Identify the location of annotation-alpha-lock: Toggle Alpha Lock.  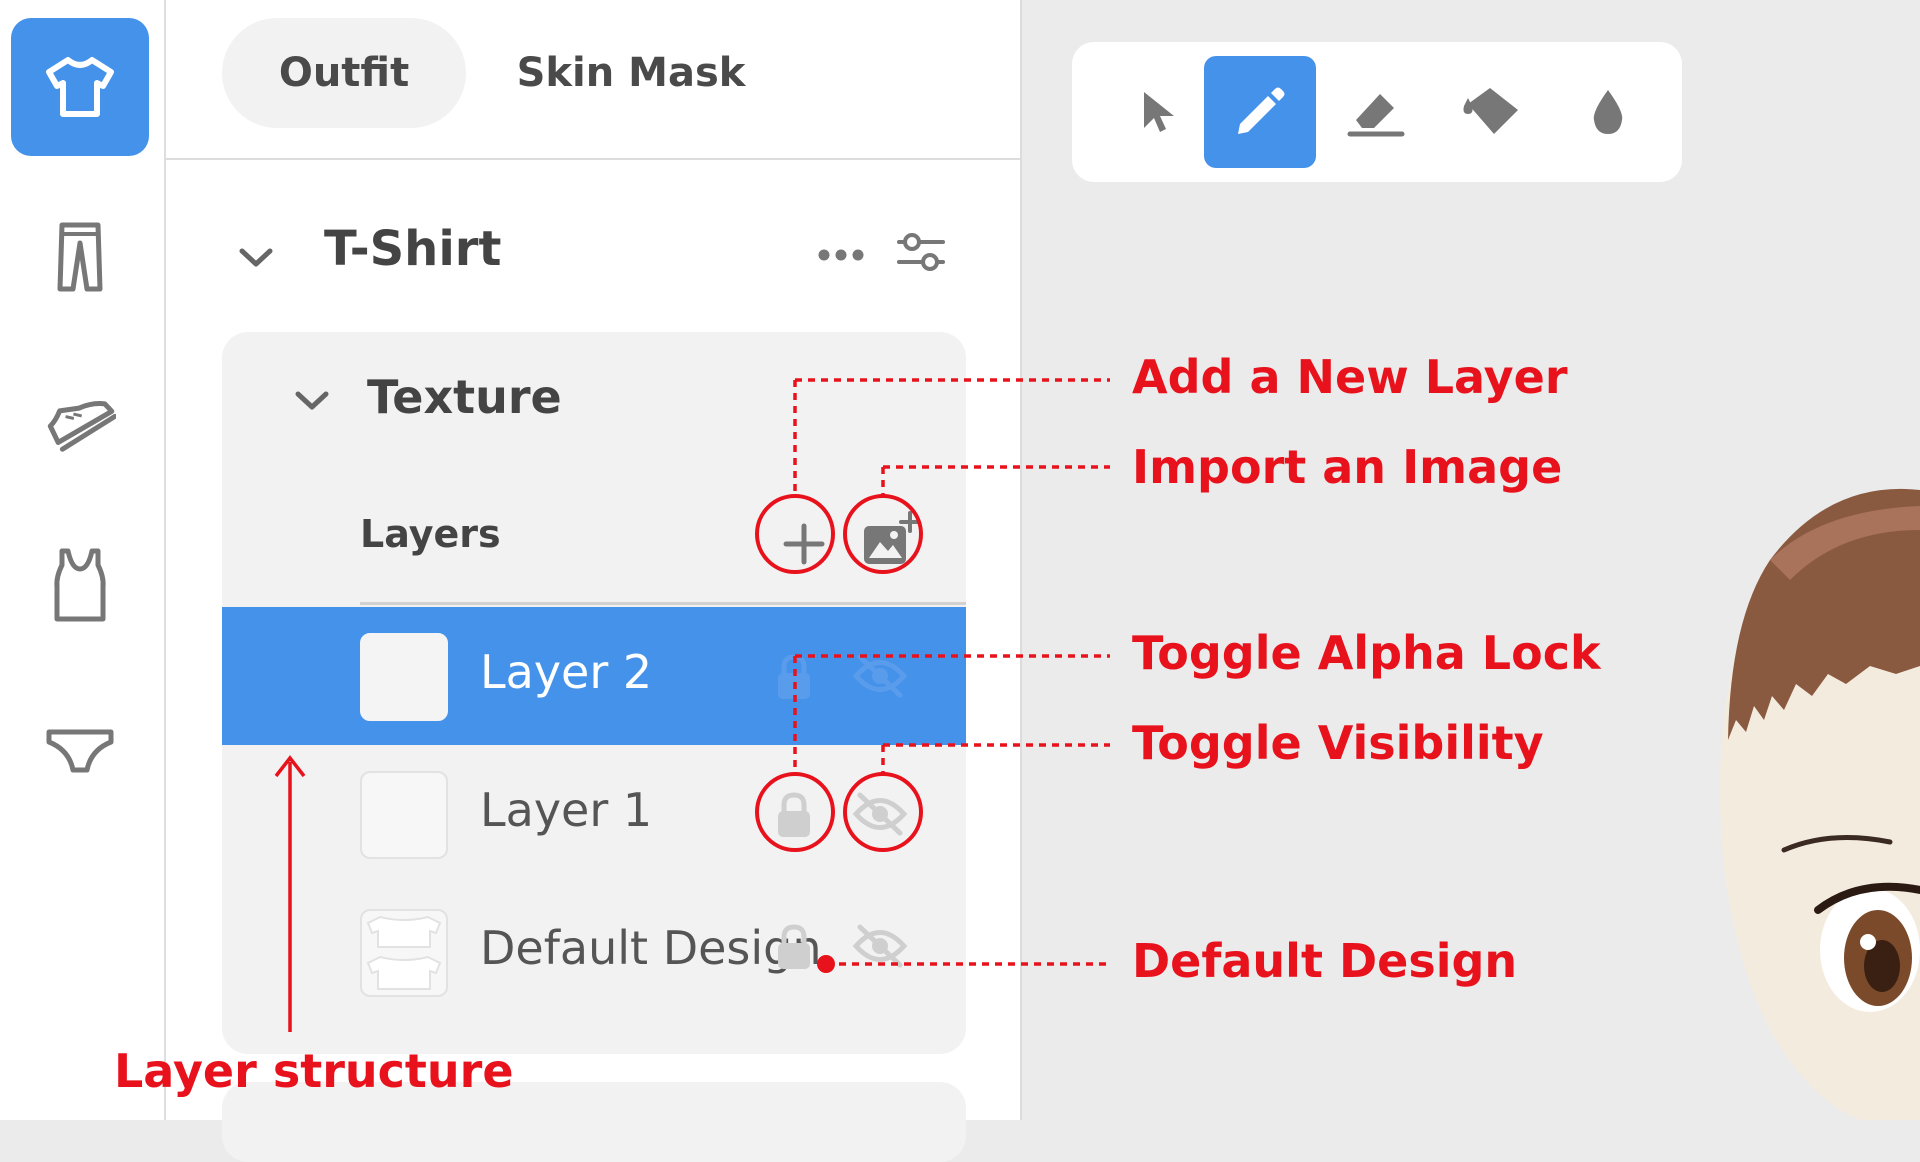
(1366, 653).